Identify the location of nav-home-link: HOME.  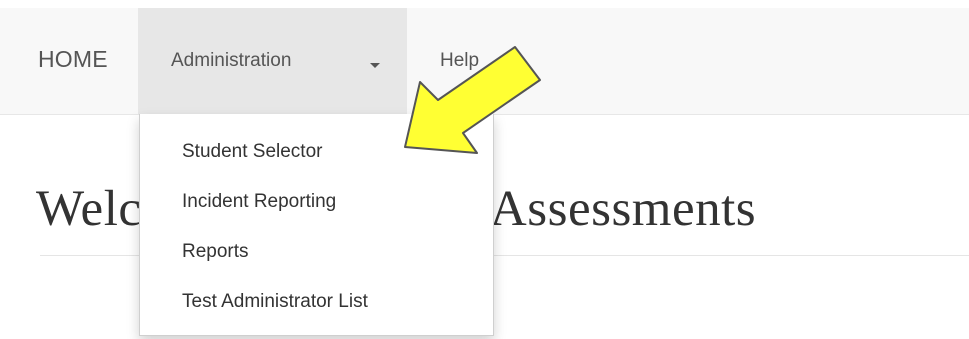
(73, 59).